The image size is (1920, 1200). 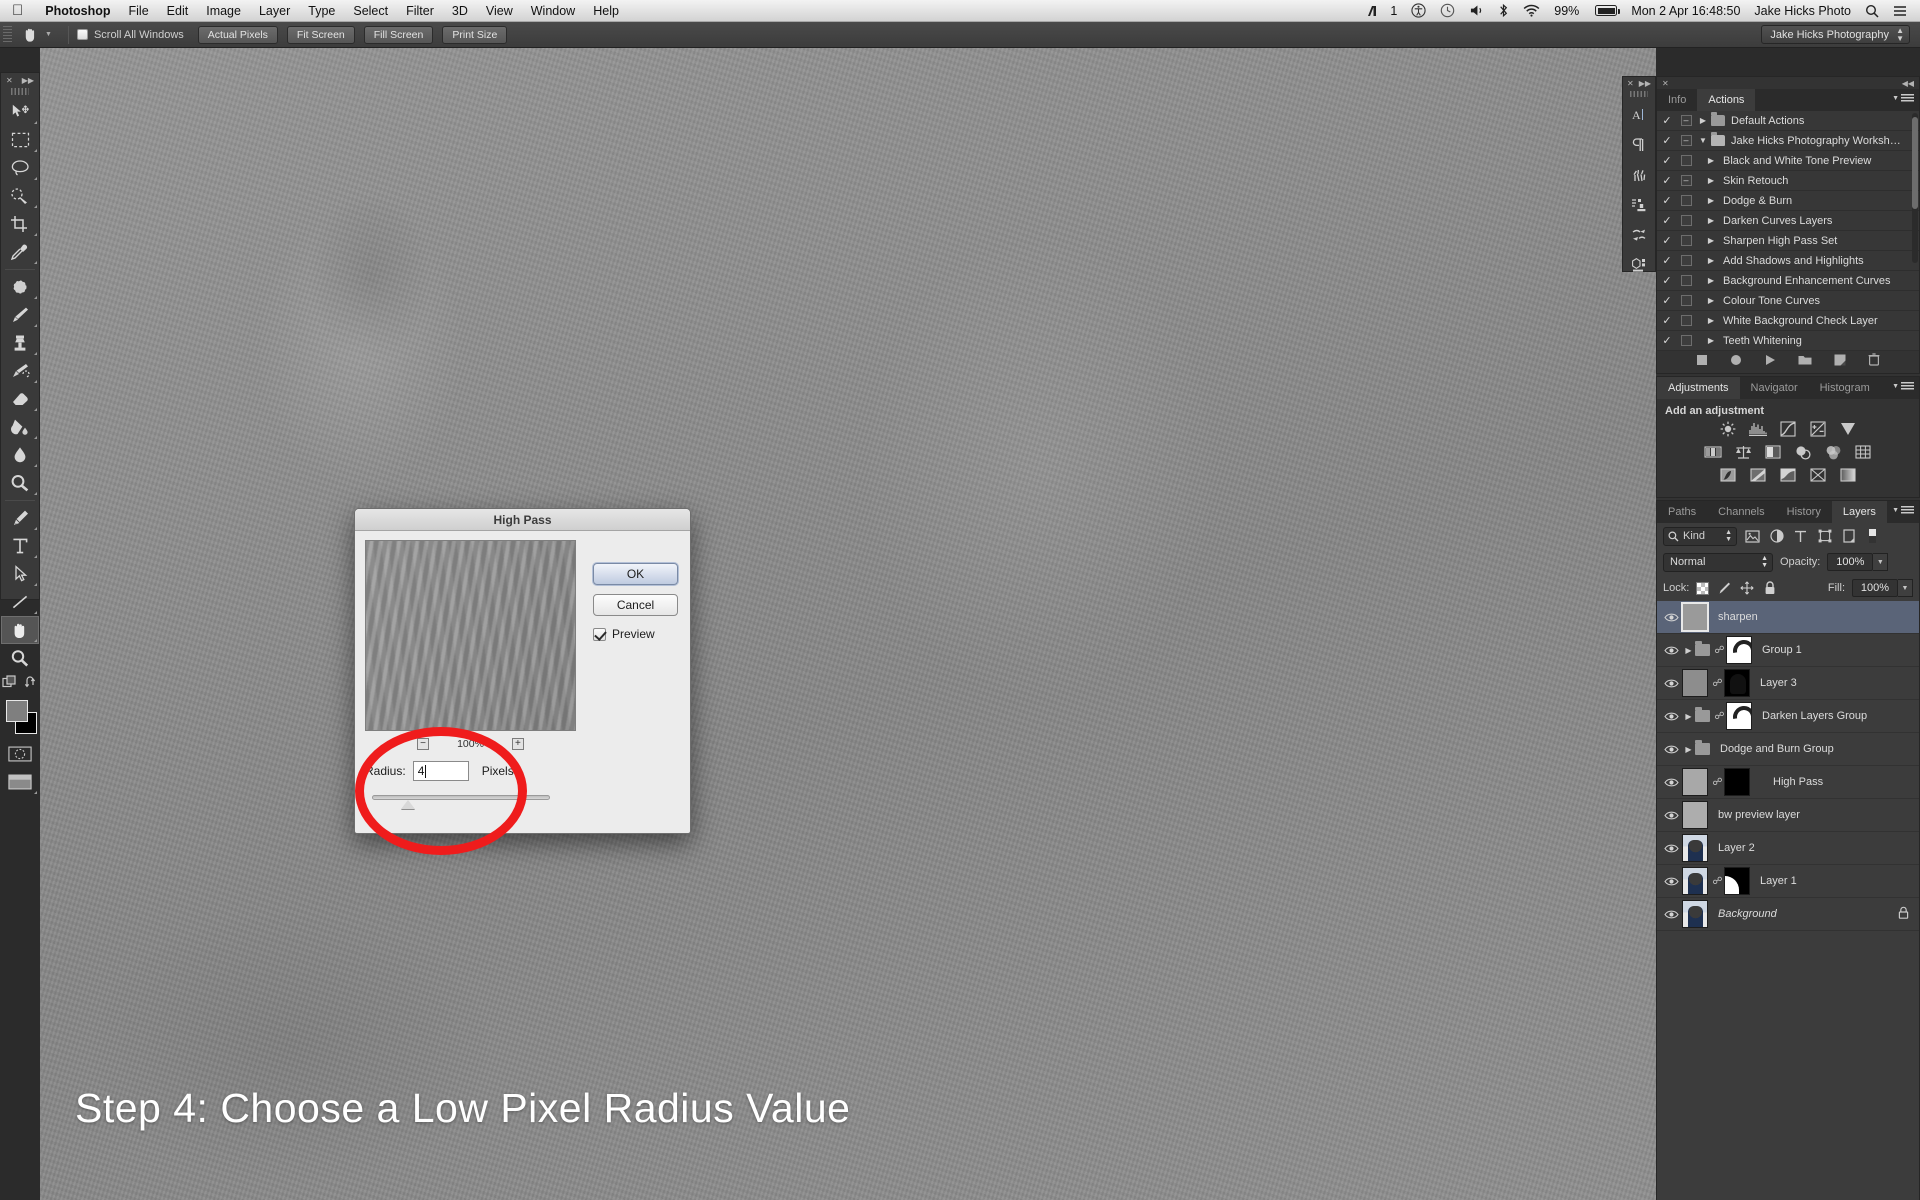 I want to click on layer-name: Dodge and Burn Group, so click(x=1777, y=749).